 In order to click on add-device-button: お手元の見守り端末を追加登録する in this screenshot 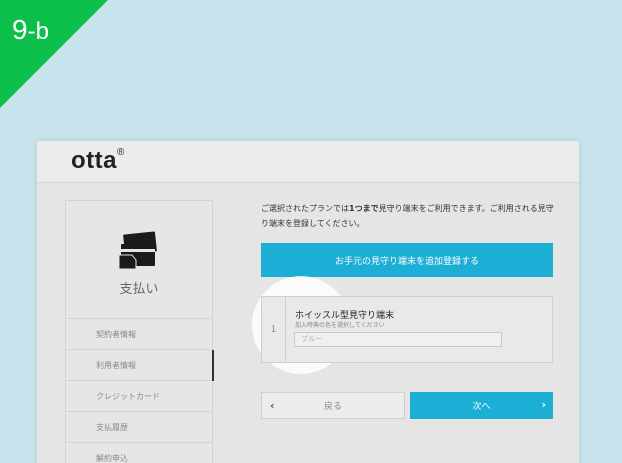, I will do `click(407, 260)`.